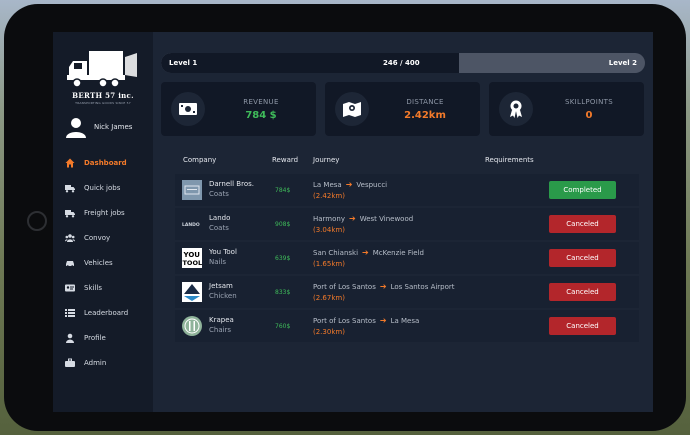 The width and height of the screenshot is (690, 435). I want to click on journey-distance: (1.65km), so click(329, 264).